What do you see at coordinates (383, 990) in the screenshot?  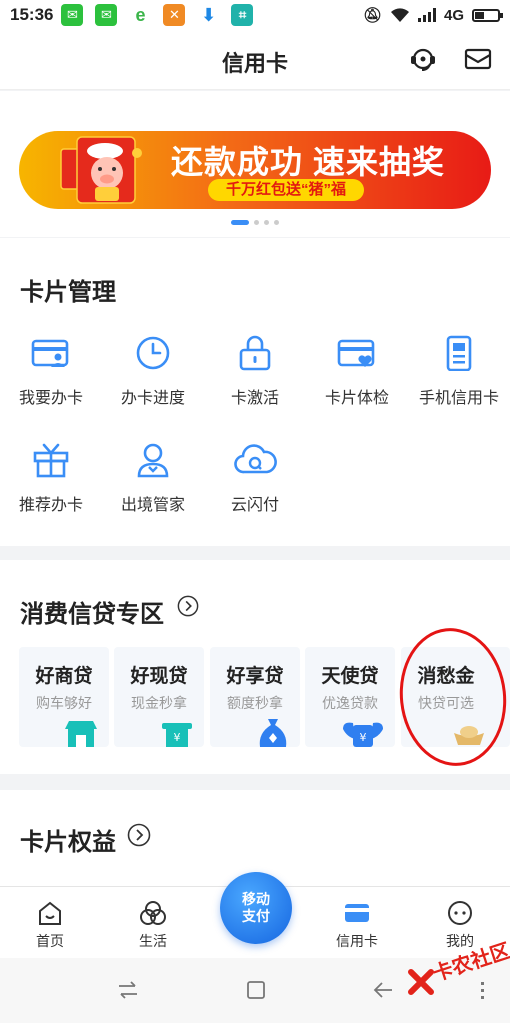 I see `back-arrow-icon` at bounding box center [383, 990].